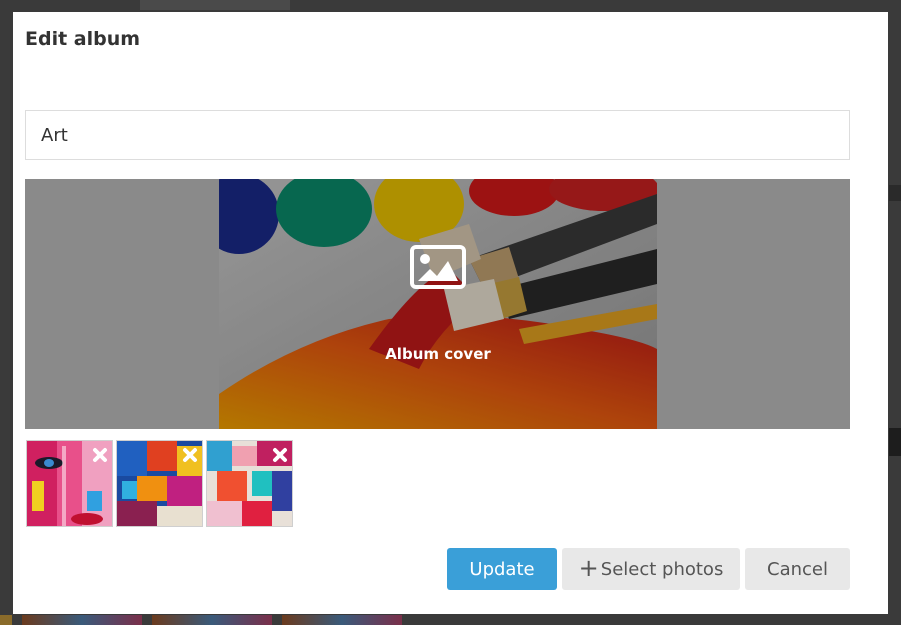 The width and height of the screenshot is (901, 625). Describe the element at coordinates (83, 39) in the screenshot. I see `dialog-title: Edit album` at that location.